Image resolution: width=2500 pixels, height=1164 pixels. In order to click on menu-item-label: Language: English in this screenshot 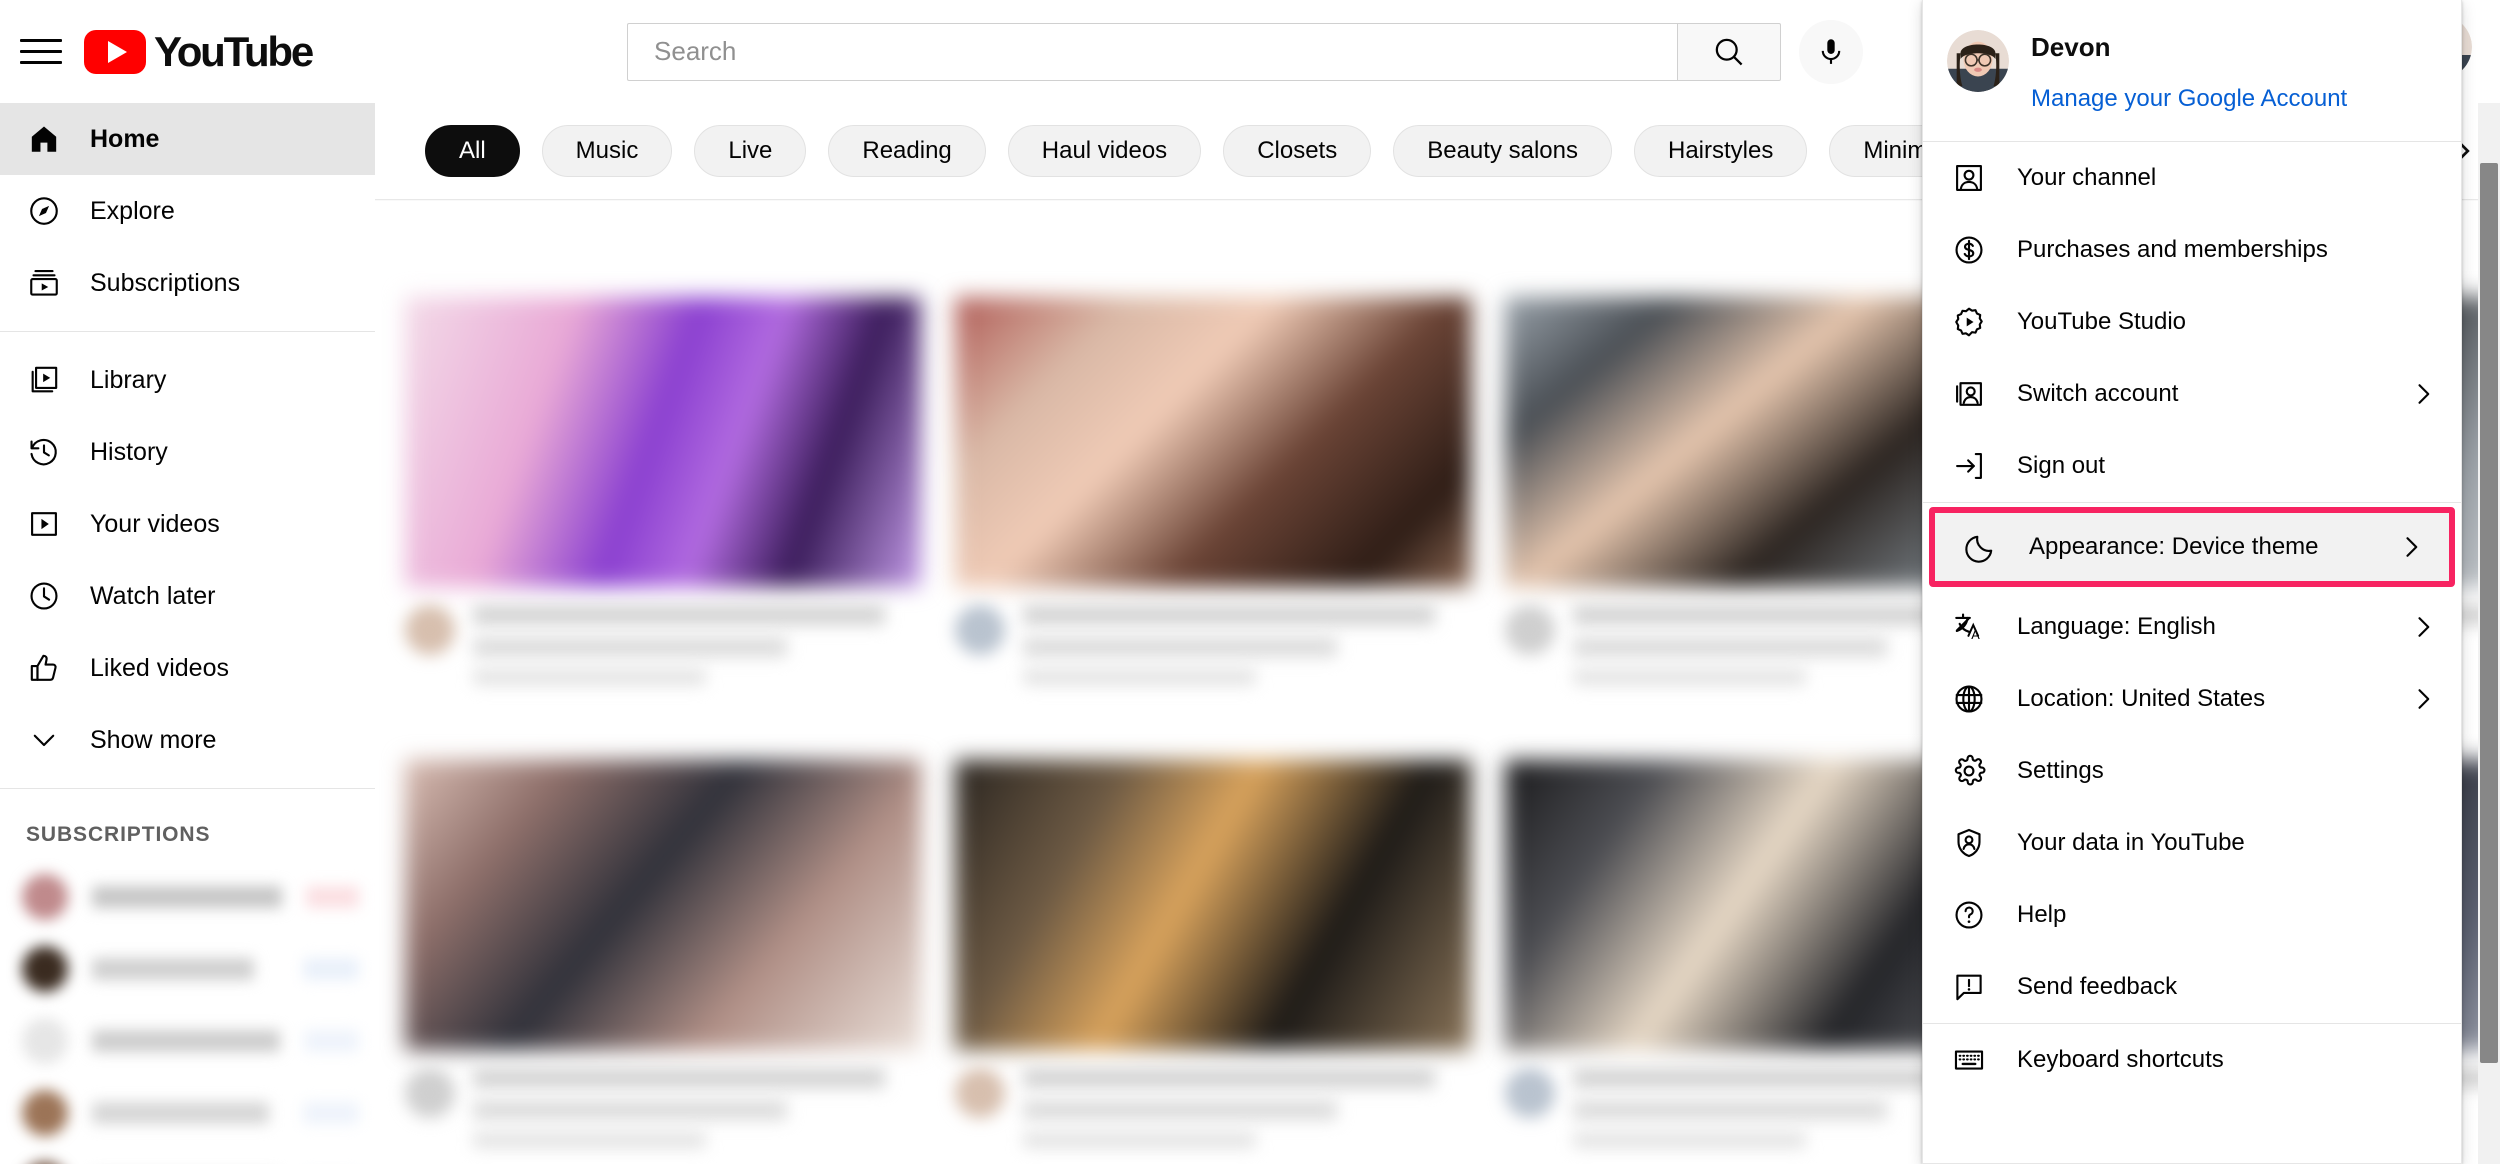, I will do `click(2116, 626)`.